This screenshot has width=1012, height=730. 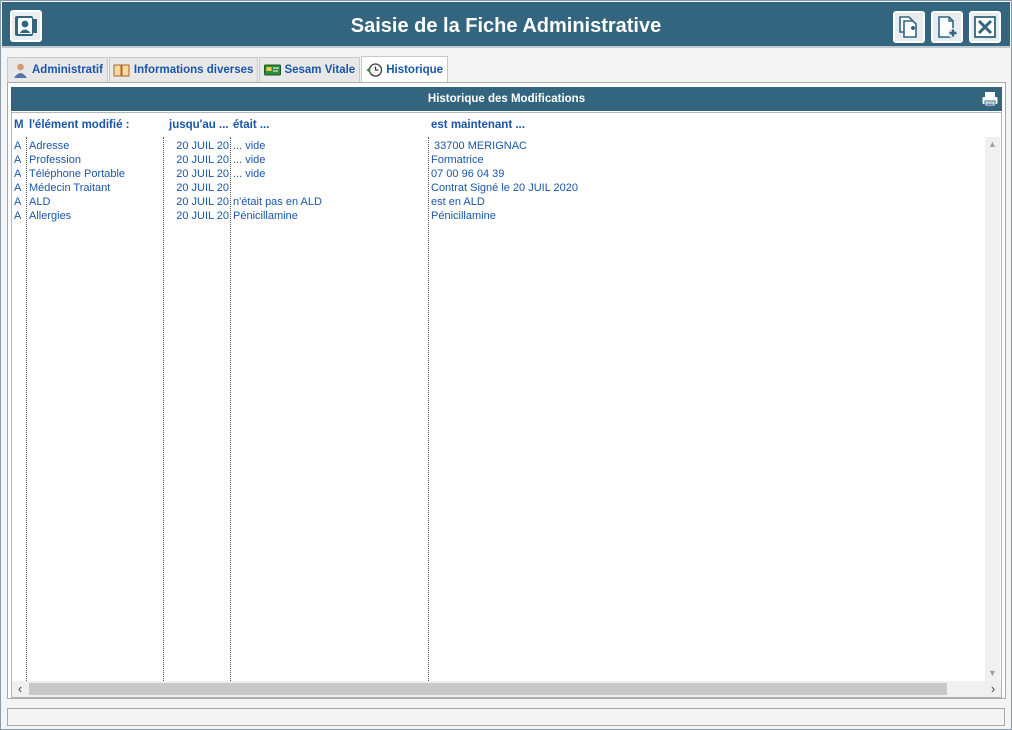 I want to click on cell-element: ALD, so click(x=40, y=202).